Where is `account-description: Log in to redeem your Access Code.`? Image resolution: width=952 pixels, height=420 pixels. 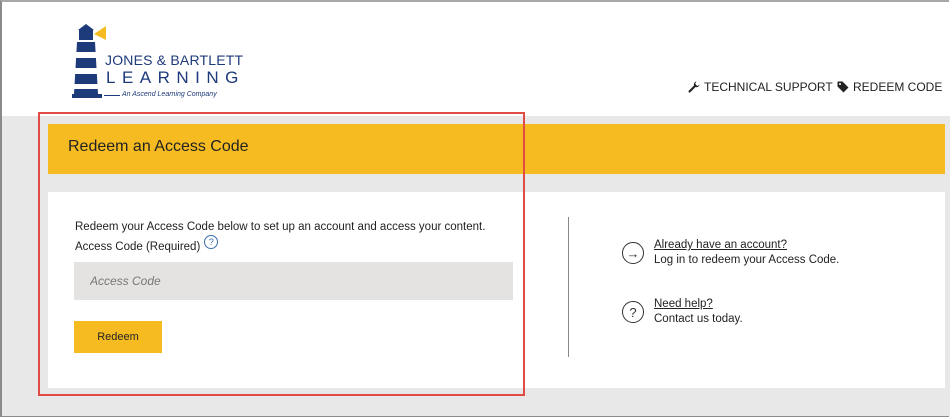
account-description: Log in to redeem your Access Code. is located at coordinates (747, 260).